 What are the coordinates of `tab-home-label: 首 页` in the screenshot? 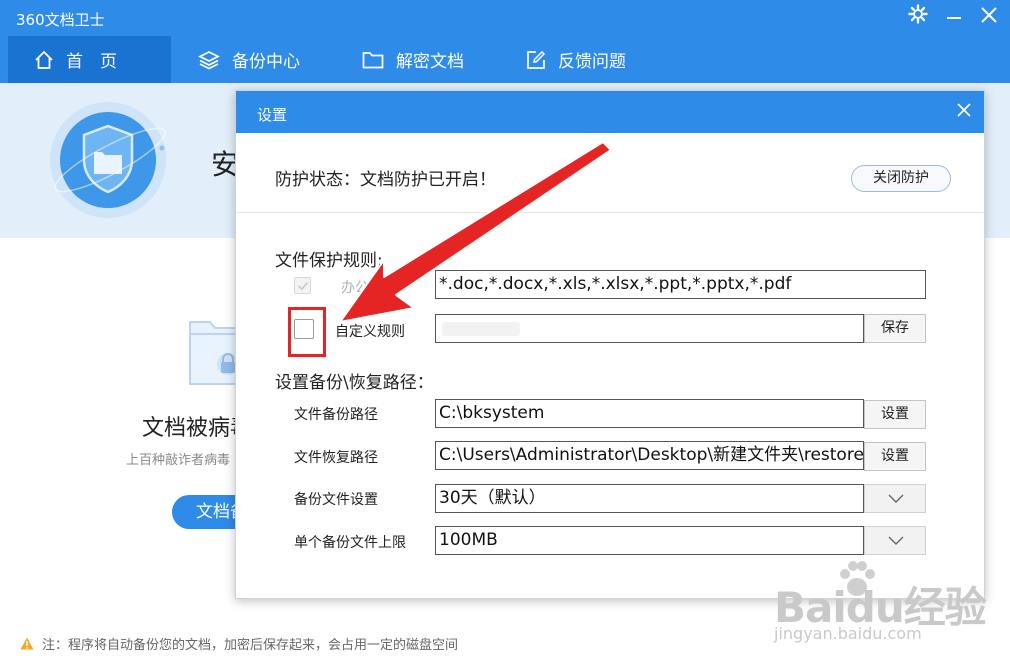 It's located at (91, 62).